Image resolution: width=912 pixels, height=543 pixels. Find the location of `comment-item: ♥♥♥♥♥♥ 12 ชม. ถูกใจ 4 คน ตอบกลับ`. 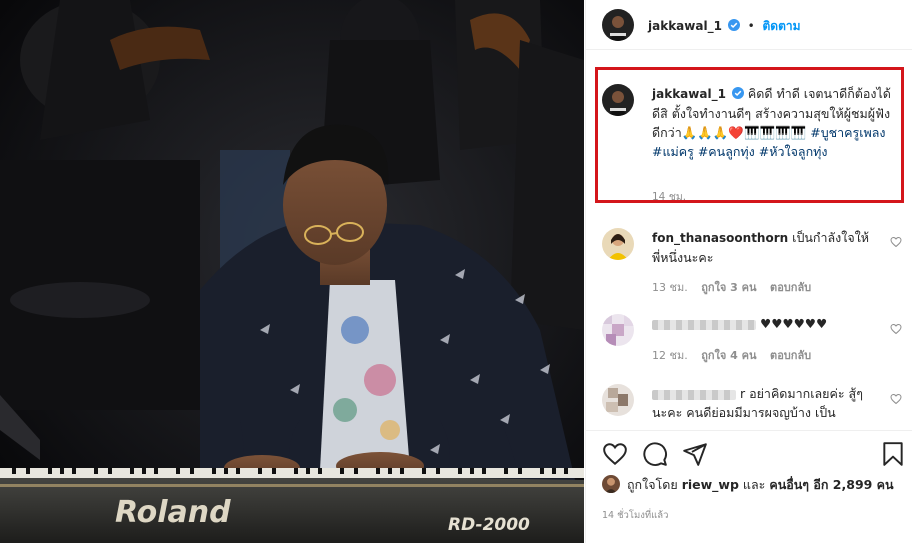

comment-item: ♥♥♥♥♥♥ 12 ชม. ถูกใจ 4 คน ตอบกลับ is located at coordinates (752, 344).